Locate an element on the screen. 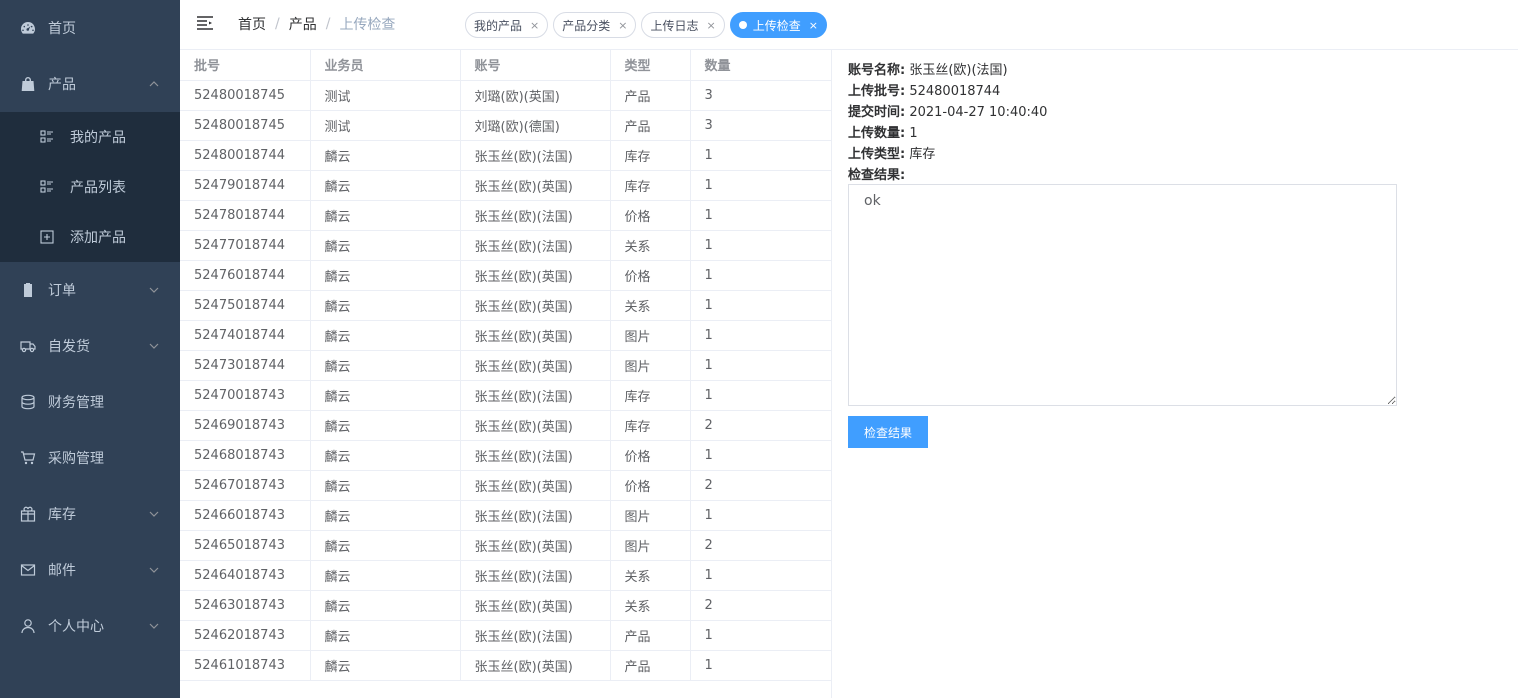 The width and height of the screenshot is (1518, 698). submenu-item-product-list: 产品列表 is located at coordinates (90, 187).